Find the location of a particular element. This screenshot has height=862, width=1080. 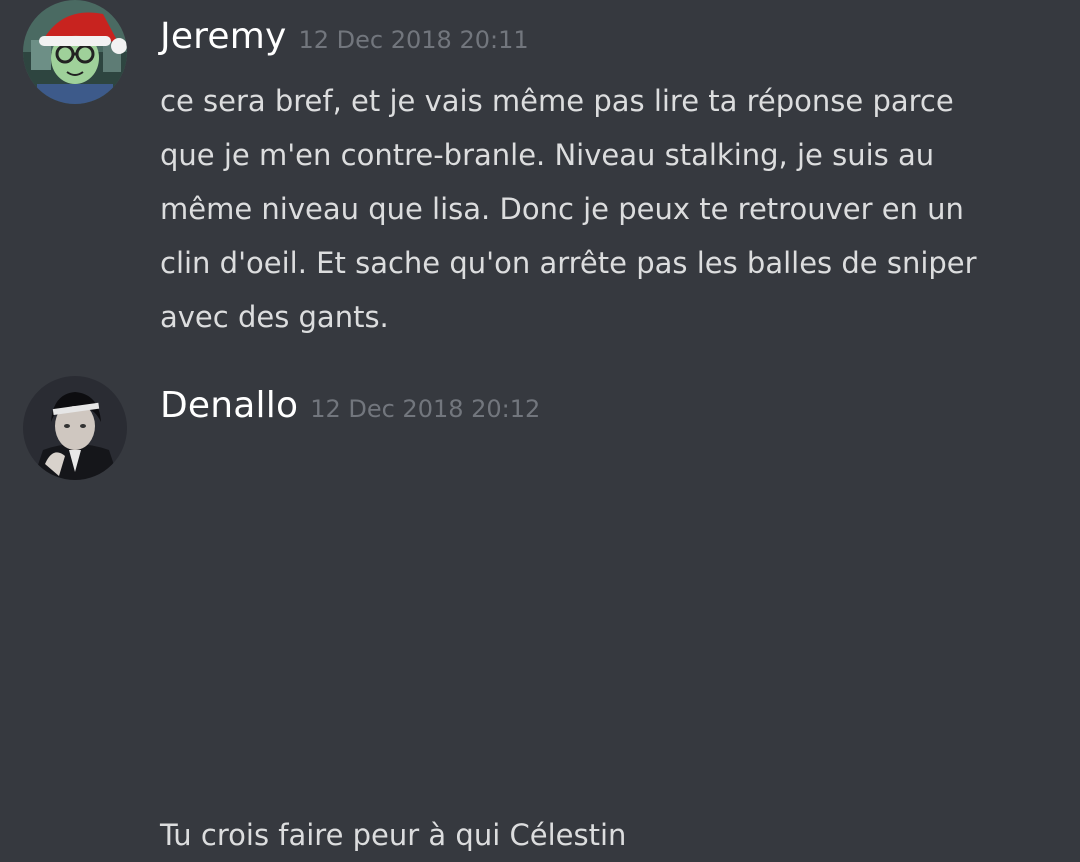

message-header: Denallo 12 Dec 2018 20:12 is located at coordinates (350, 407).